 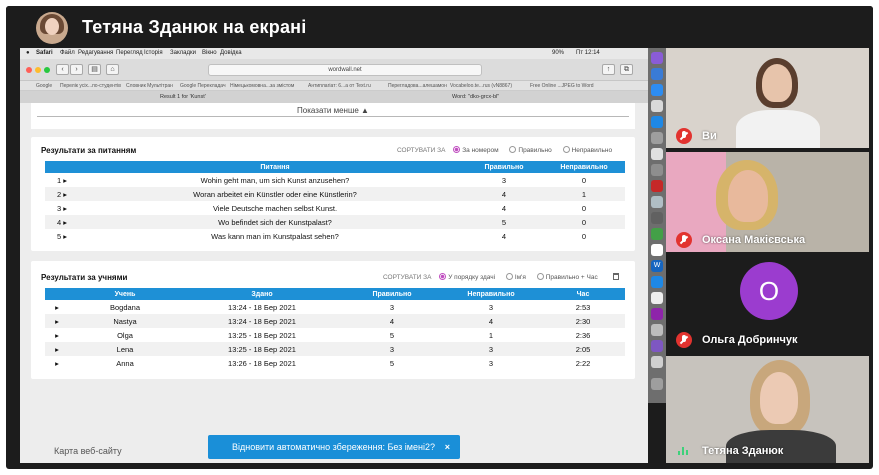 What do you see at coordinates (339, 86) in the screenshot?
I see `bookmark-item: Антиплагіат: 6...а от Text.ru` at bounding box center [339, 86].